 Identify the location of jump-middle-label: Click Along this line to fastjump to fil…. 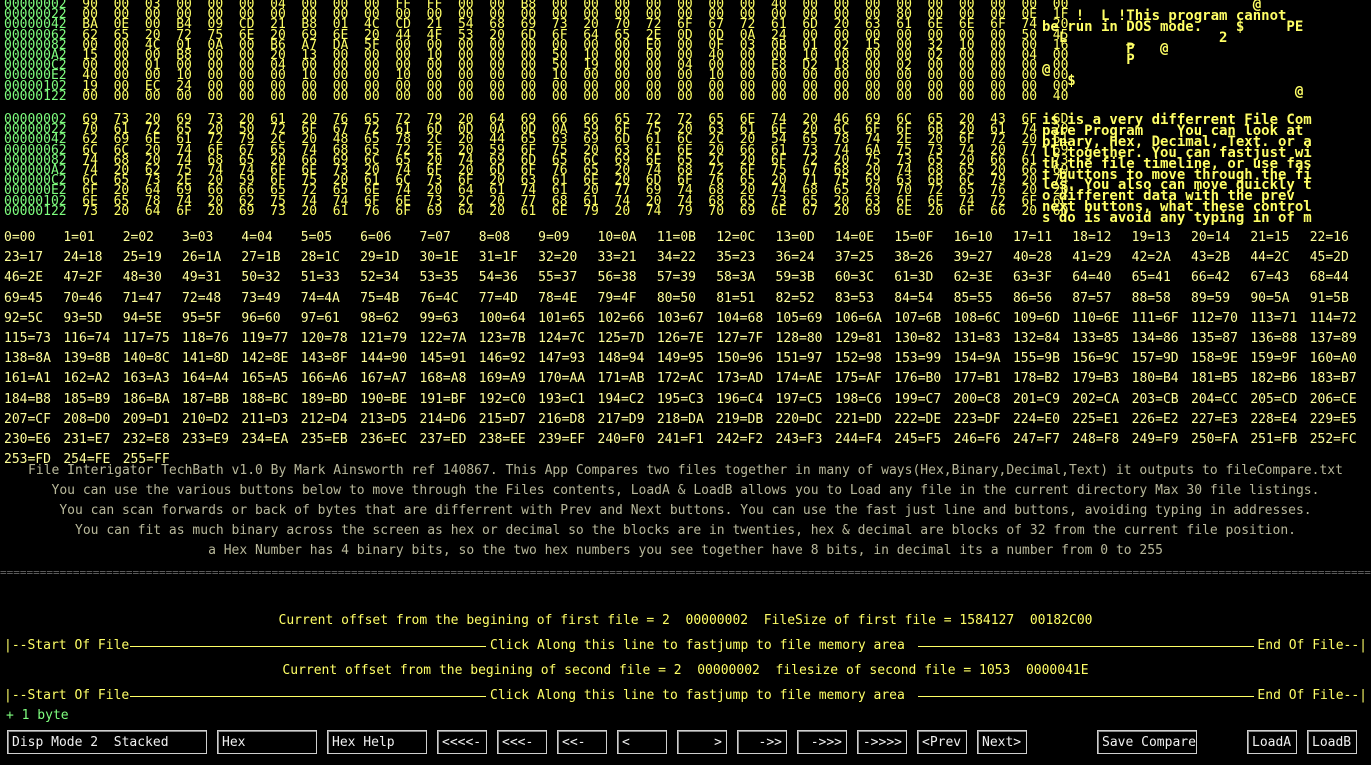
(697, 645).